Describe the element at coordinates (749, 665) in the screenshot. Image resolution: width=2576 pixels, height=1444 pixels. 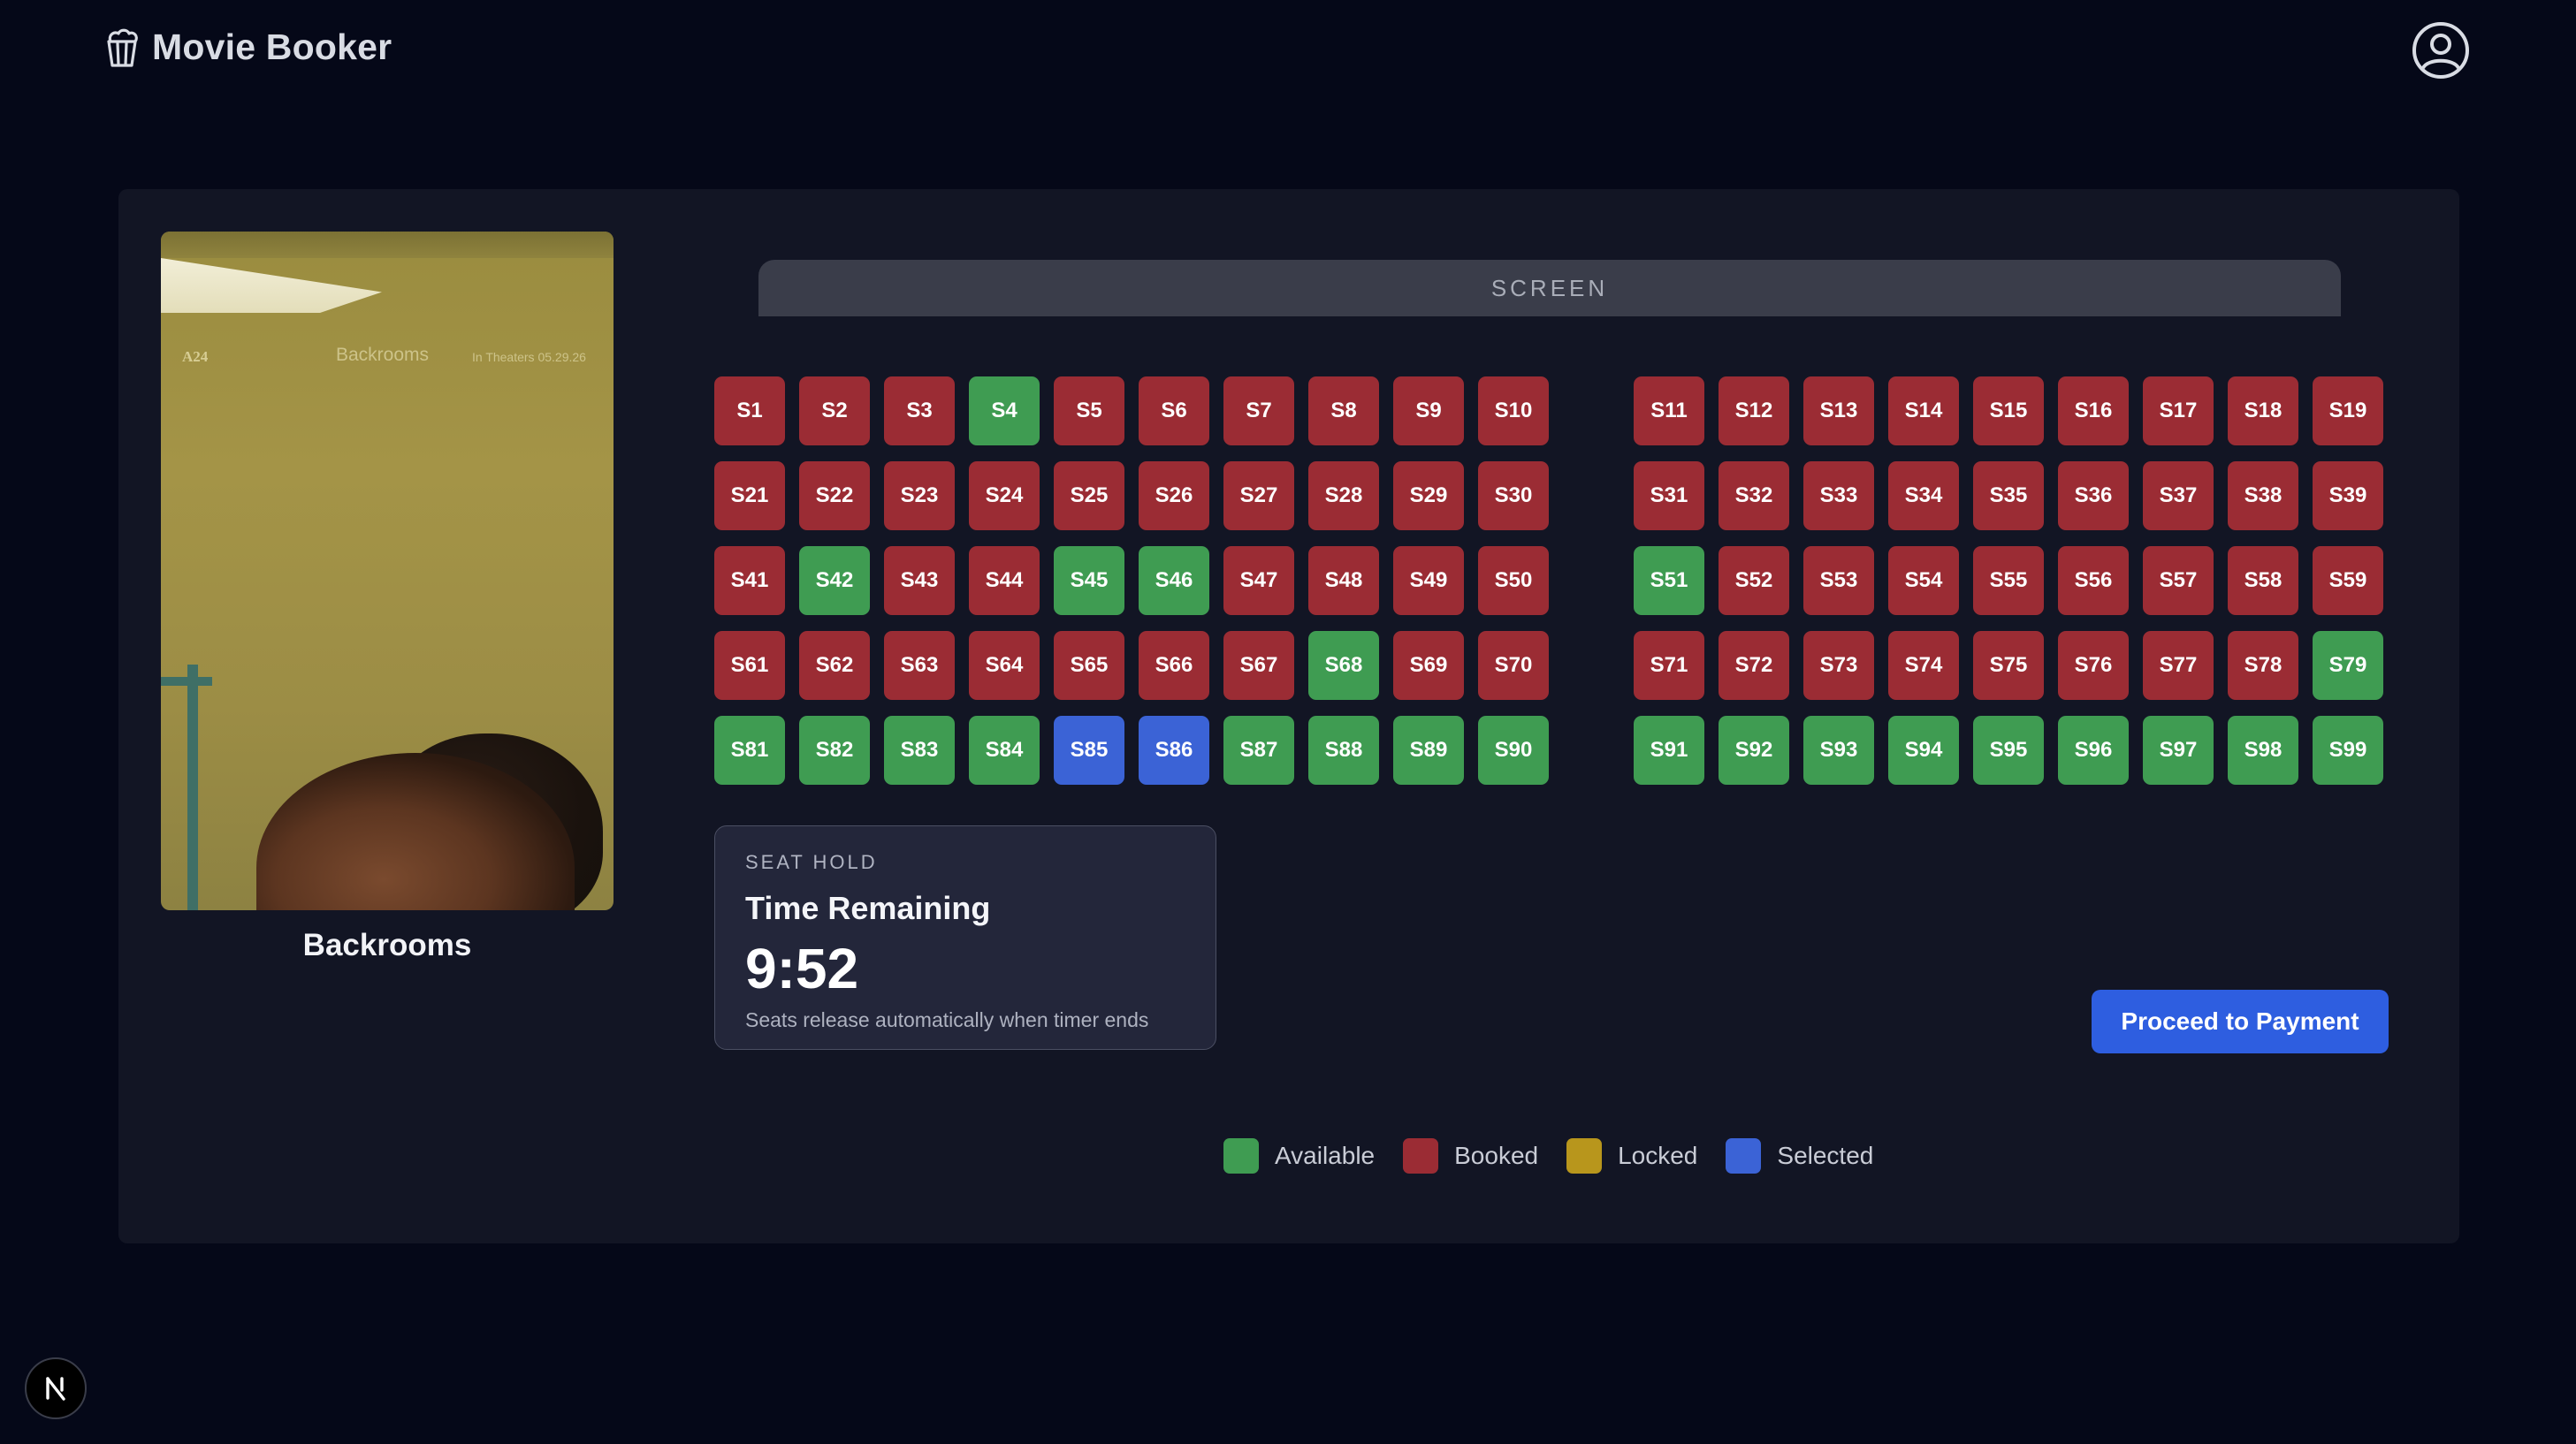
I see `seat-button: S61` at that location.